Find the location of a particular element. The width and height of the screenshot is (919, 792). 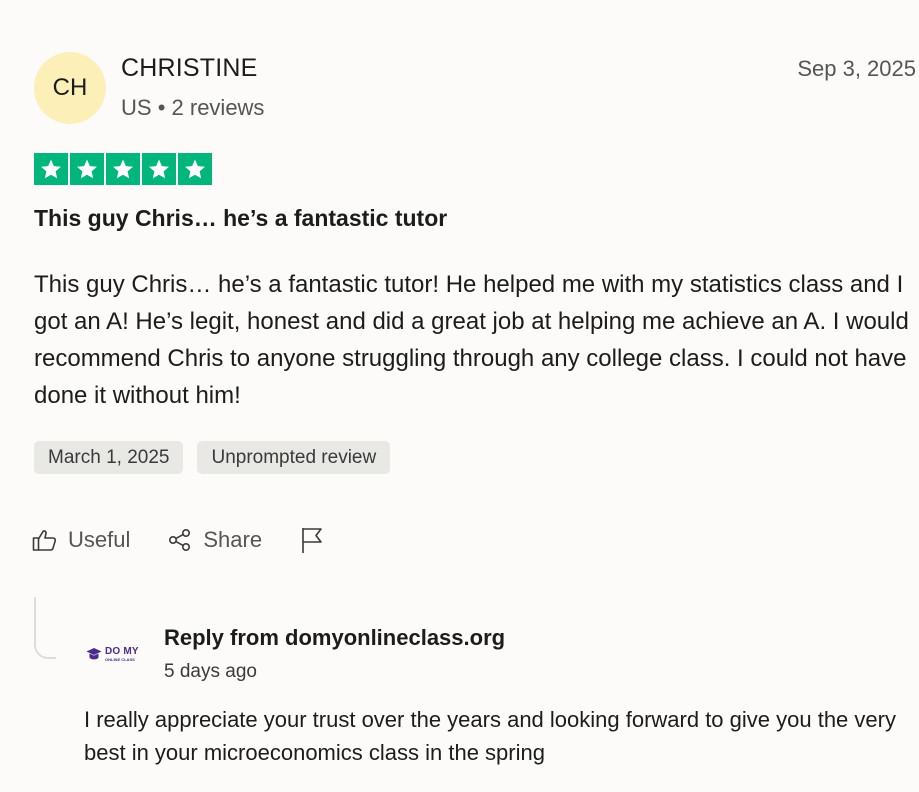

graduation-cap-icon is located at coordinates (94, 654).